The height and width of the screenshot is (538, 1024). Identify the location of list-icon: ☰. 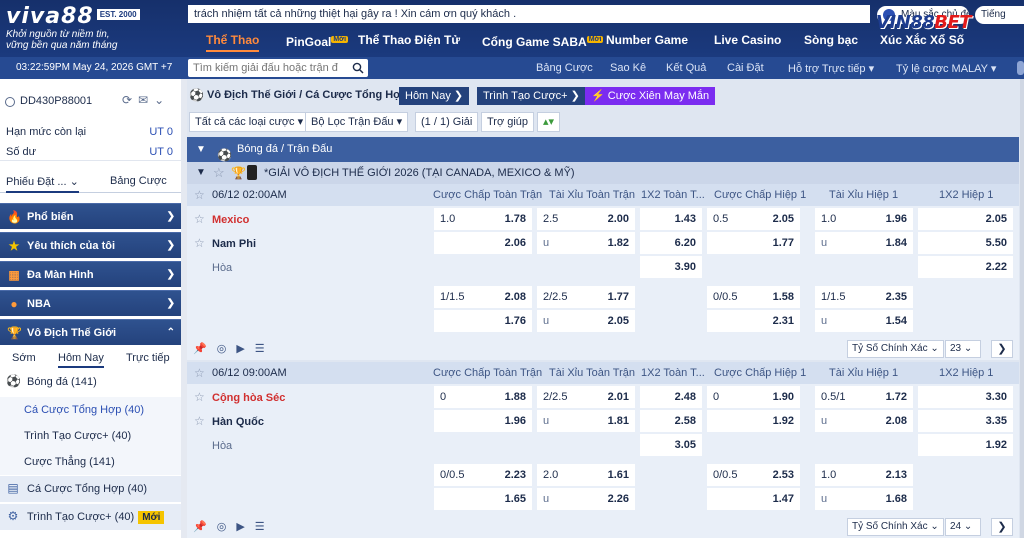
(265, 527).